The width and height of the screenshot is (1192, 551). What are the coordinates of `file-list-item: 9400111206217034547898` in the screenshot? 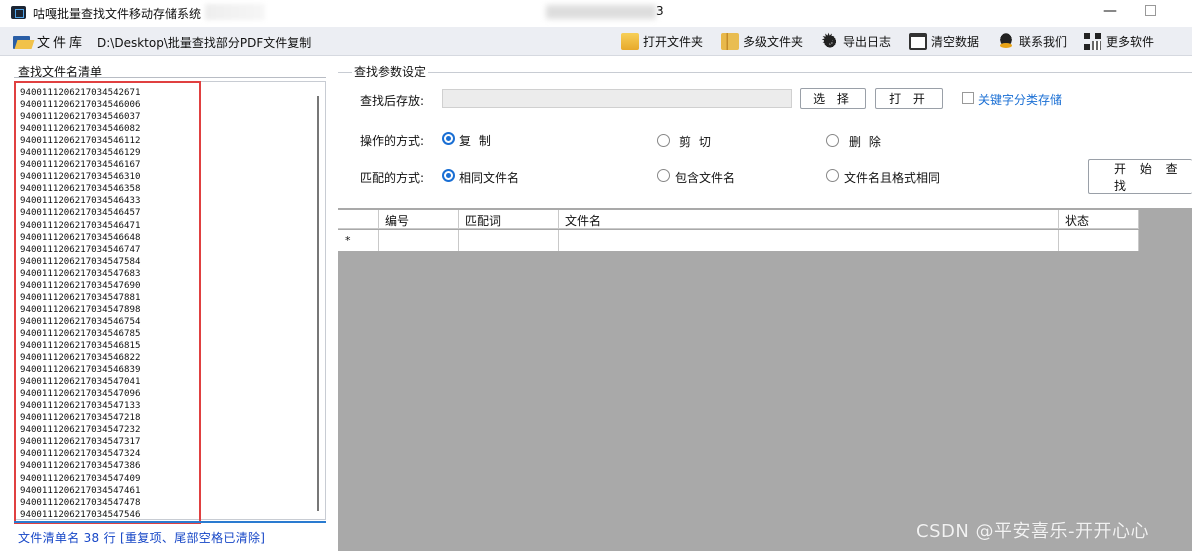 It's located at (80, 309).